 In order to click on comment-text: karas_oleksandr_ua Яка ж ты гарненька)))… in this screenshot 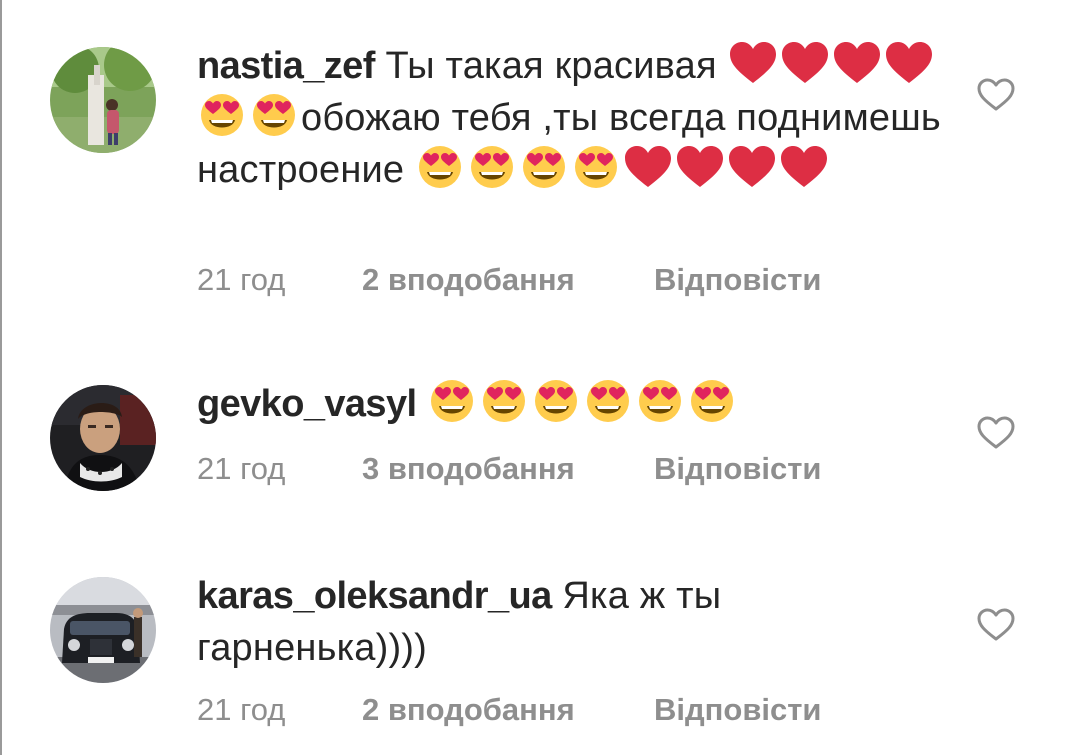, I will do `click(572, 622)`.